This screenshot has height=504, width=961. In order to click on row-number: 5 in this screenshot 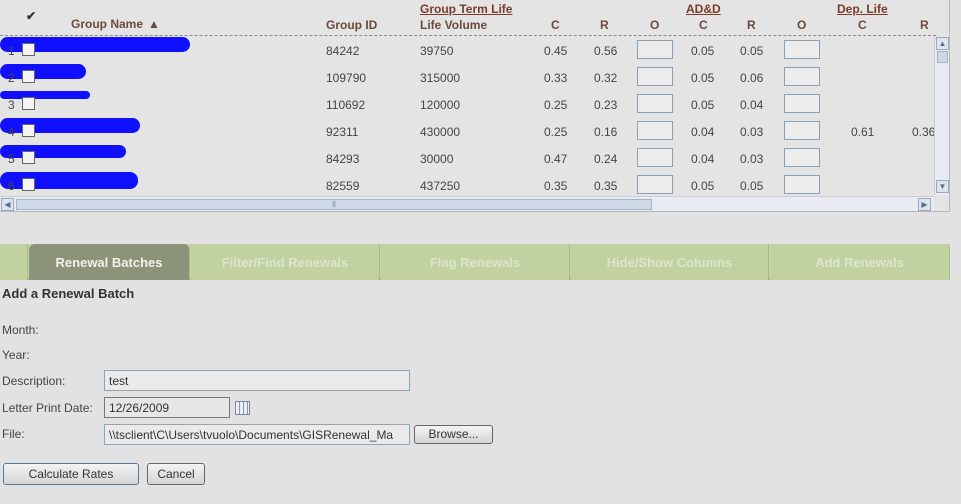, I will do `click(11, 159)`.